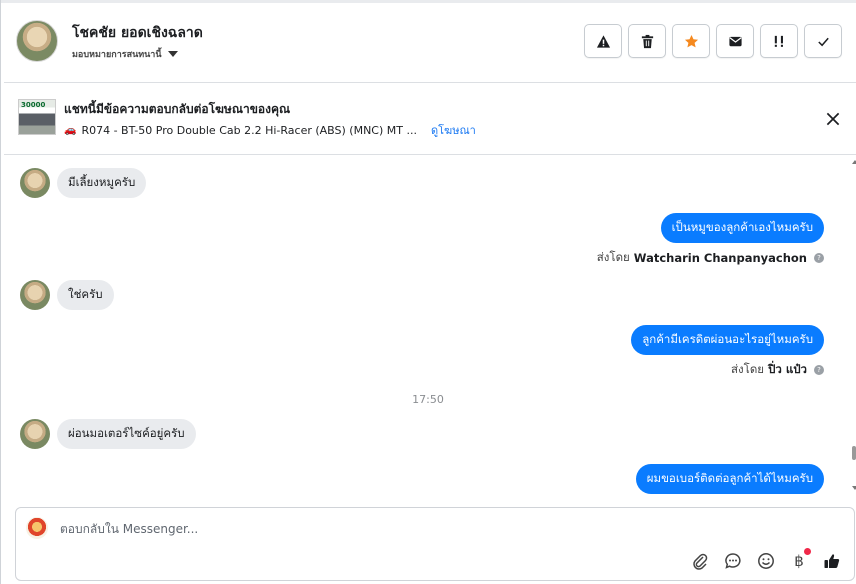 This screenshot has height=584, width=856. I want to click on incoming-message: ใช่ครับ, so click(85, 295).